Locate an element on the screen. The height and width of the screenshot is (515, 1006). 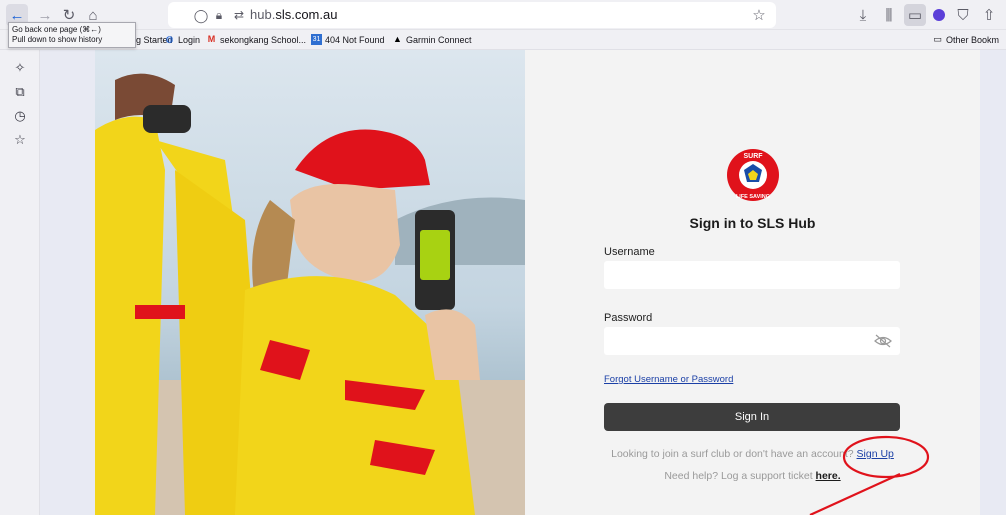
other-bookmarks-label: Other Bookm is located at coordinates (973, 39).